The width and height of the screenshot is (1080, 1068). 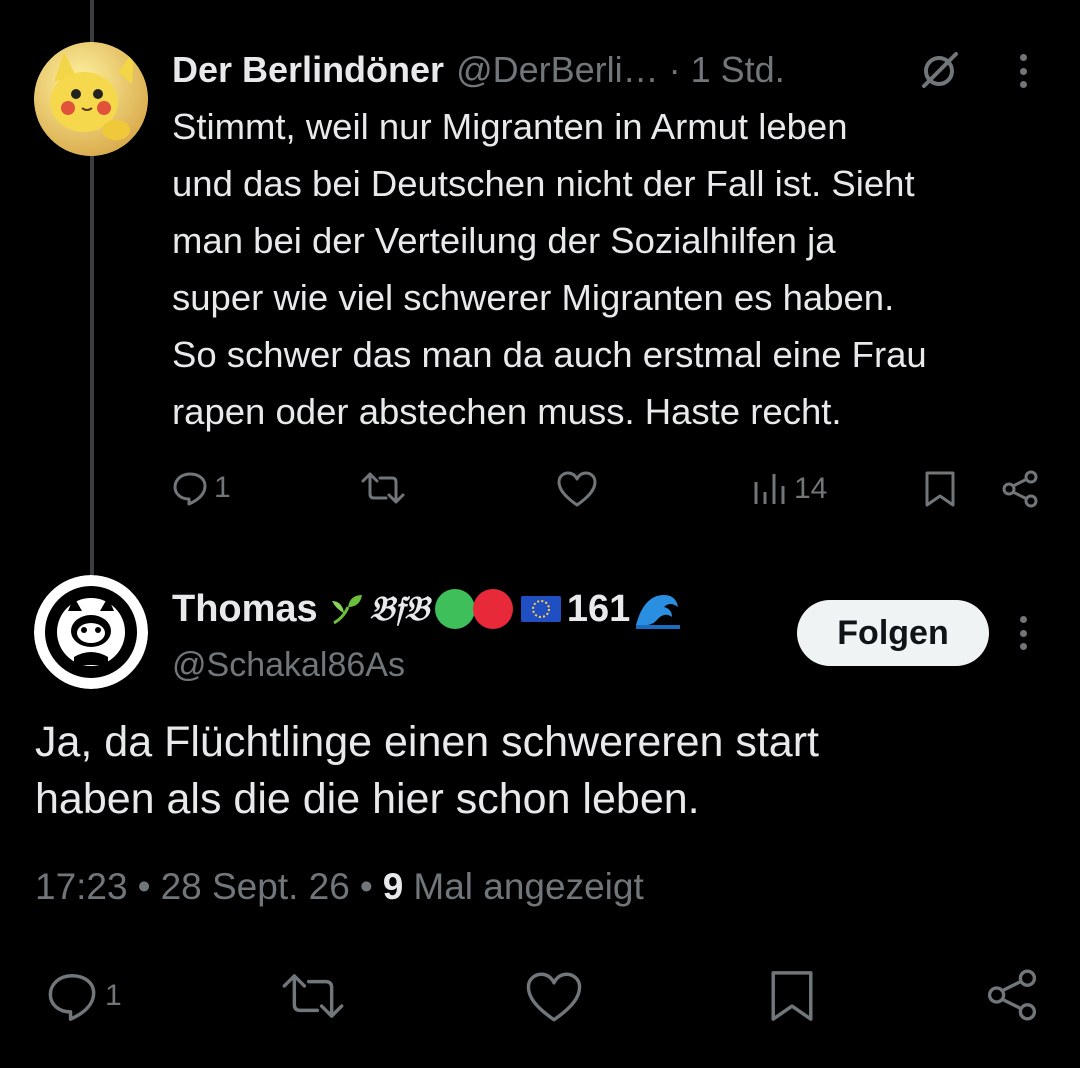 I want to click on author-display-name: Der Berlindöner, so click(x=308, y=70).